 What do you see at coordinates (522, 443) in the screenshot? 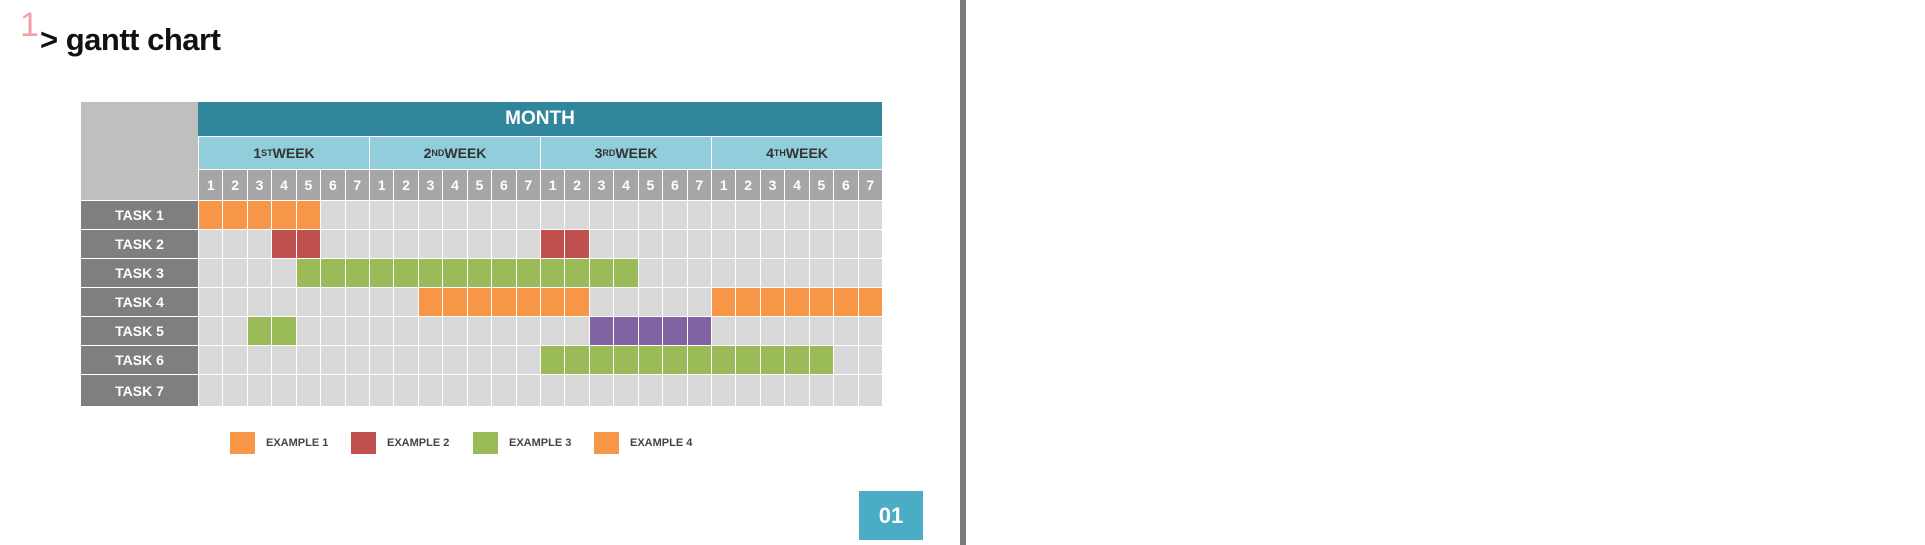
I see `legend-item: EXAMPLE 3` at bounding box center [522, 443].